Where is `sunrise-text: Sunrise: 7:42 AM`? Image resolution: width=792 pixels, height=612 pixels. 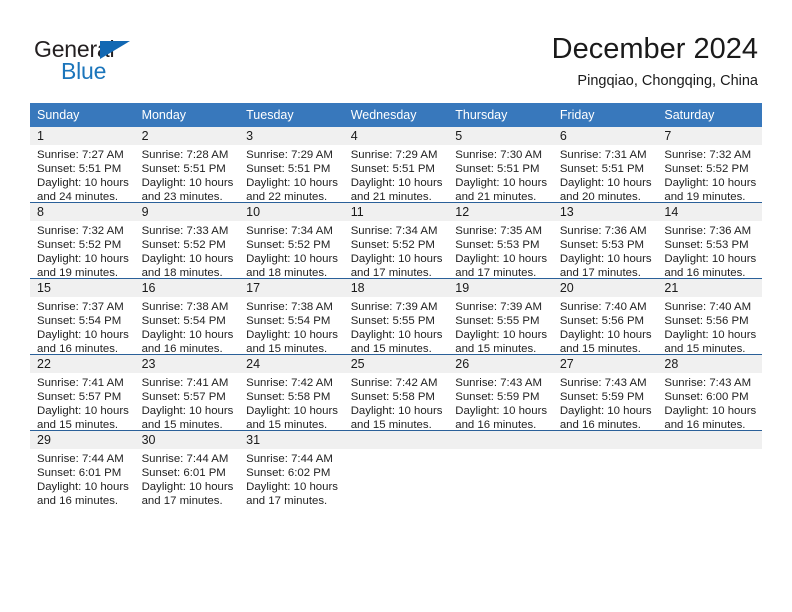 sunrise-text: Sunrise: 7:42 AM is located at coordinates (289, 383).